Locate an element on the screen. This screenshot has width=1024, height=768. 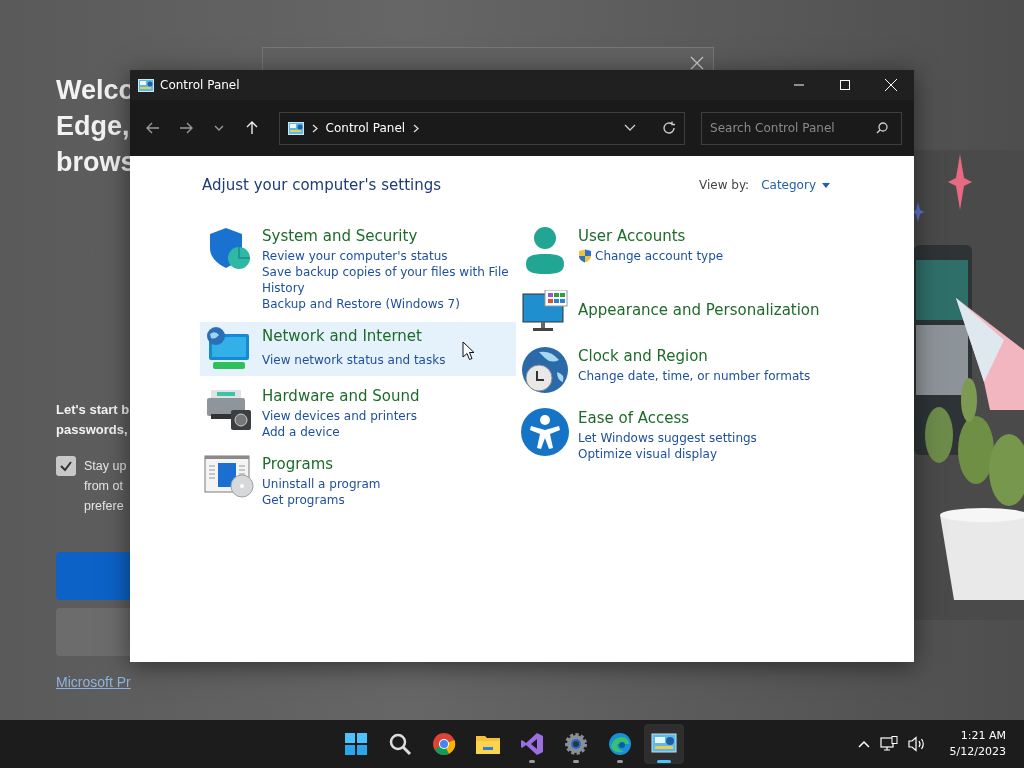
task-link: View network status and tasks is located at coordinates (387, 360).